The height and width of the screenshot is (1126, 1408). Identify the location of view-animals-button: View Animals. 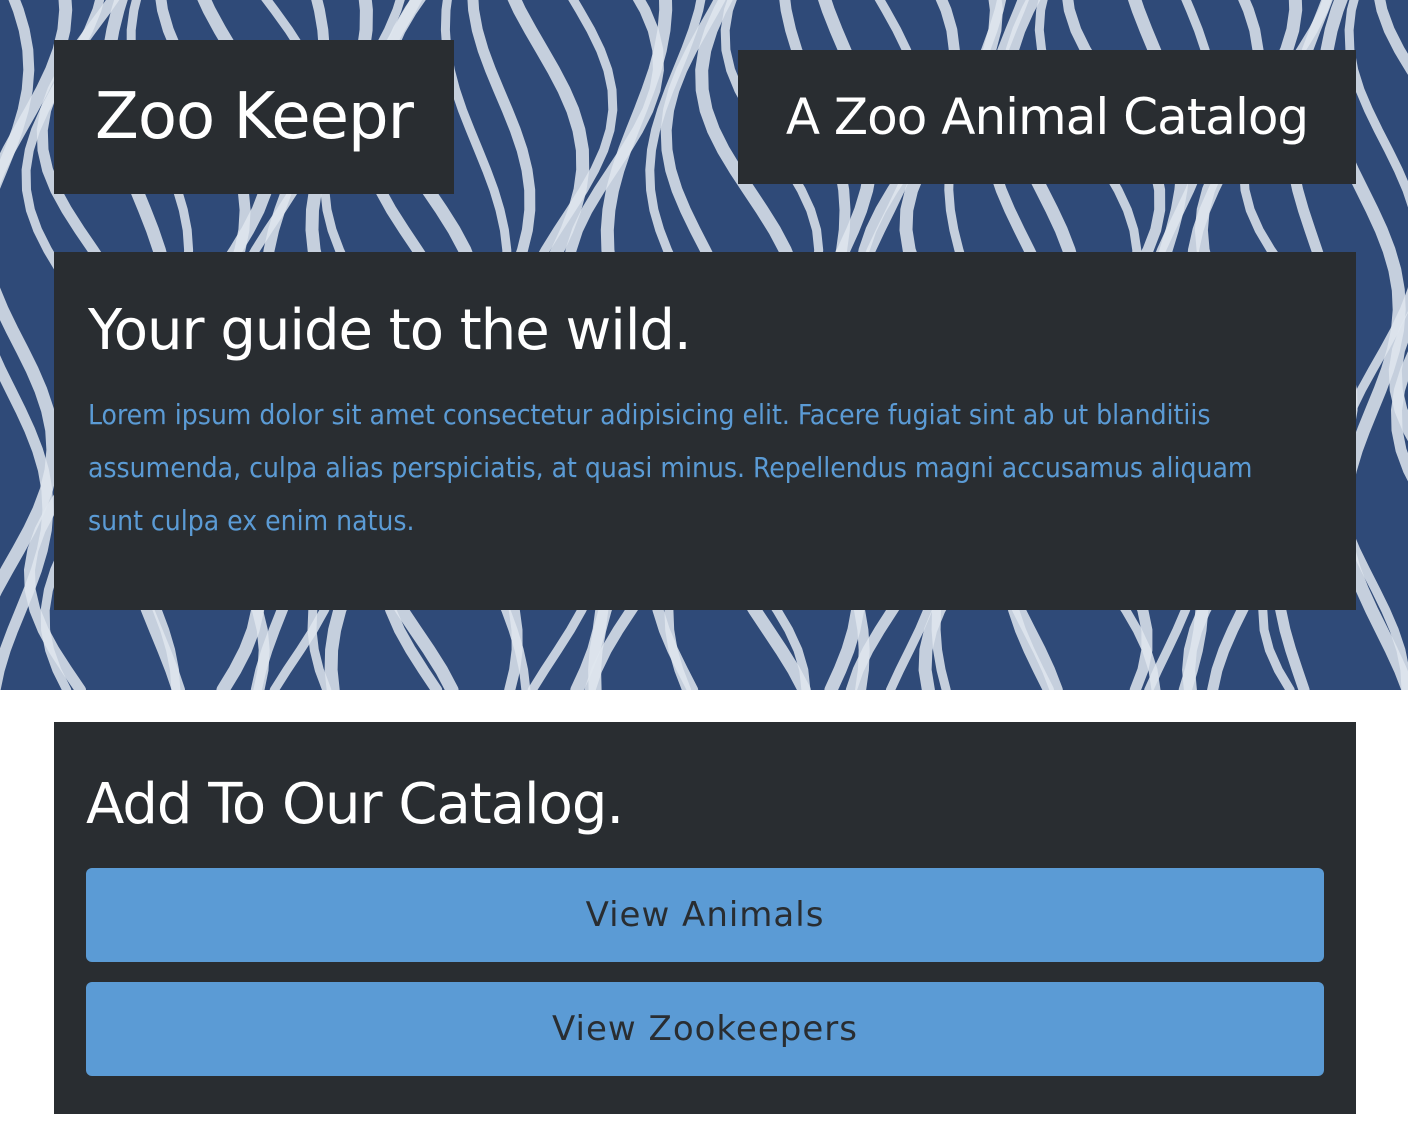
(705, 915).